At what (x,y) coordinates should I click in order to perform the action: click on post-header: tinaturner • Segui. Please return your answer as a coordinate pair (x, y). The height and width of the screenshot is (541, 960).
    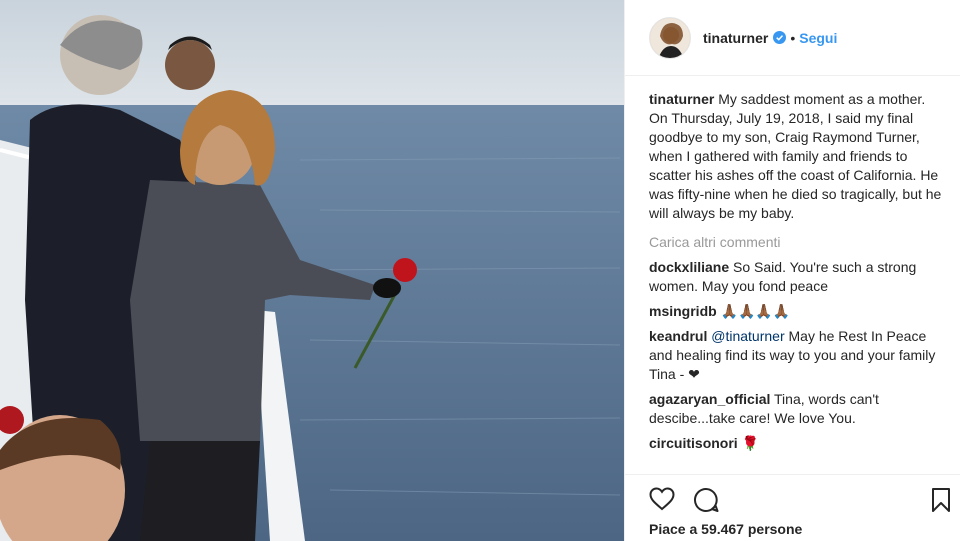
    Looking at the image, I should click on (792, 38).